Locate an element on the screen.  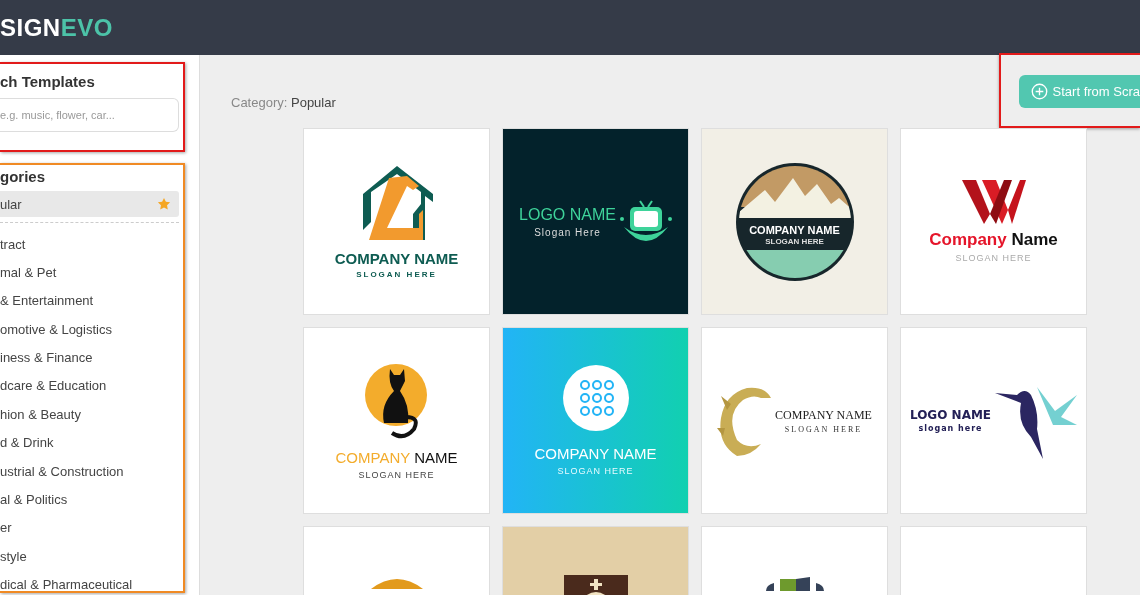
logo-template-card: LOGO NAME slogan here is located at coordinates (993, 420).